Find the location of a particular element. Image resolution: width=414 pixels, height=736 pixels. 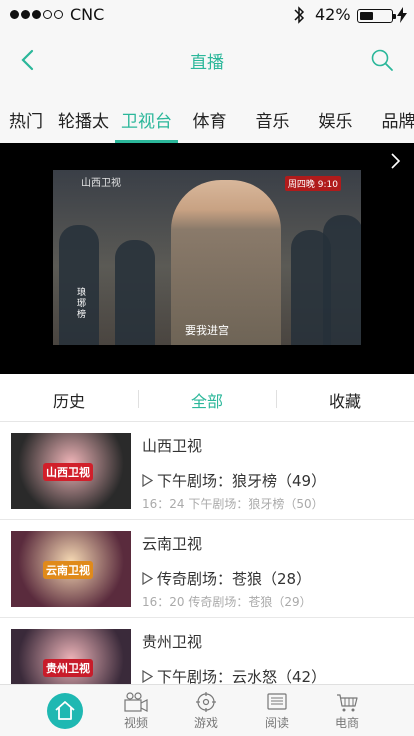

nav-shop: 电商 is located at coordinates (347, 711).